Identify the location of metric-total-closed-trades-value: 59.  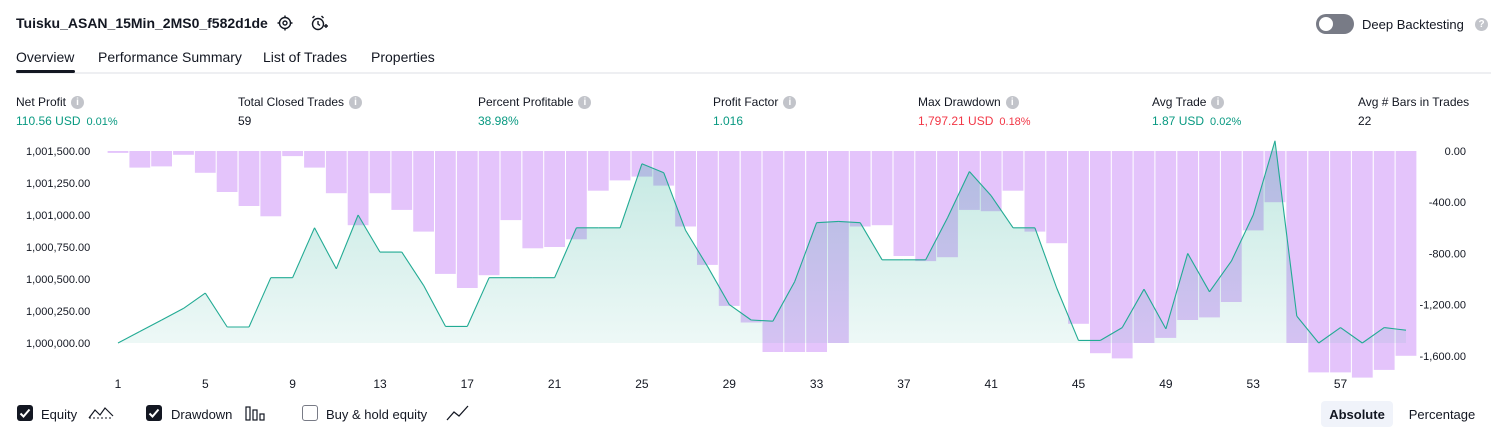
(245, 121).